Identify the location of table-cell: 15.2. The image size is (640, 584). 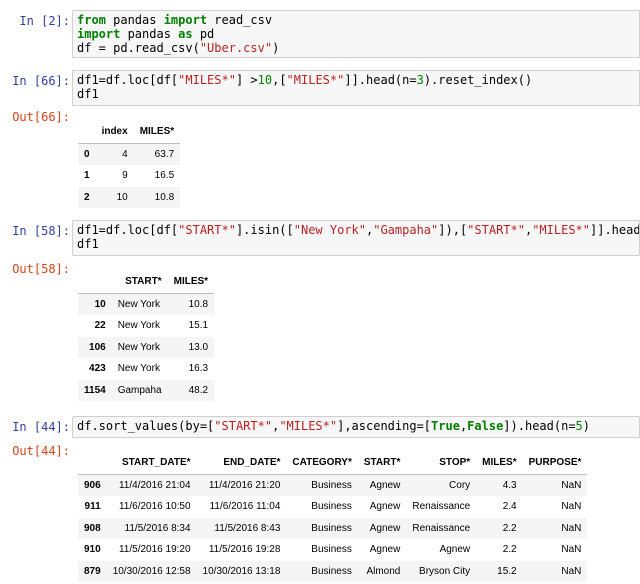
(507, 571).